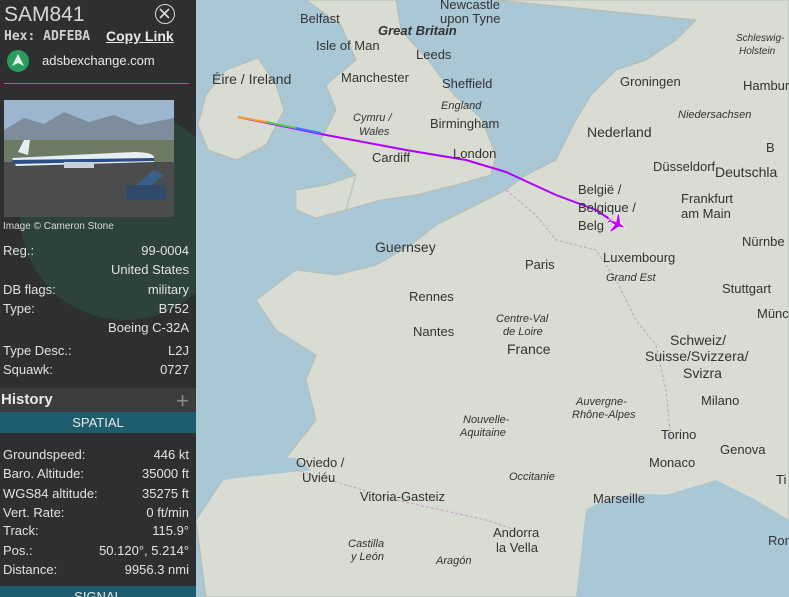 Image resolution: width=789 pixels, height=597 pixels. I want to click on close-icon, so click(165, 14).